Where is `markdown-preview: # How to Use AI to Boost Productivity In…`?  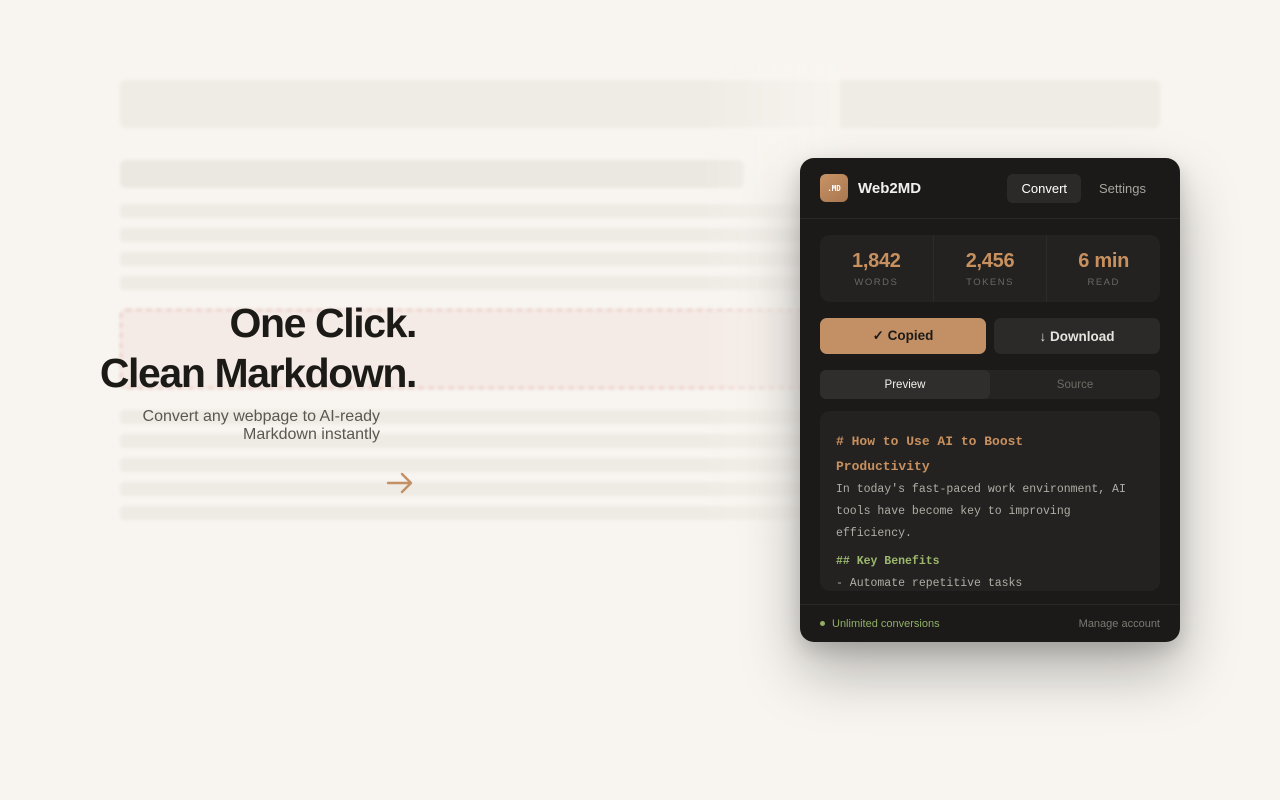
markdown-preview: # How to Use AI to Boost Productivity In… is located at coordinates (990, 501).